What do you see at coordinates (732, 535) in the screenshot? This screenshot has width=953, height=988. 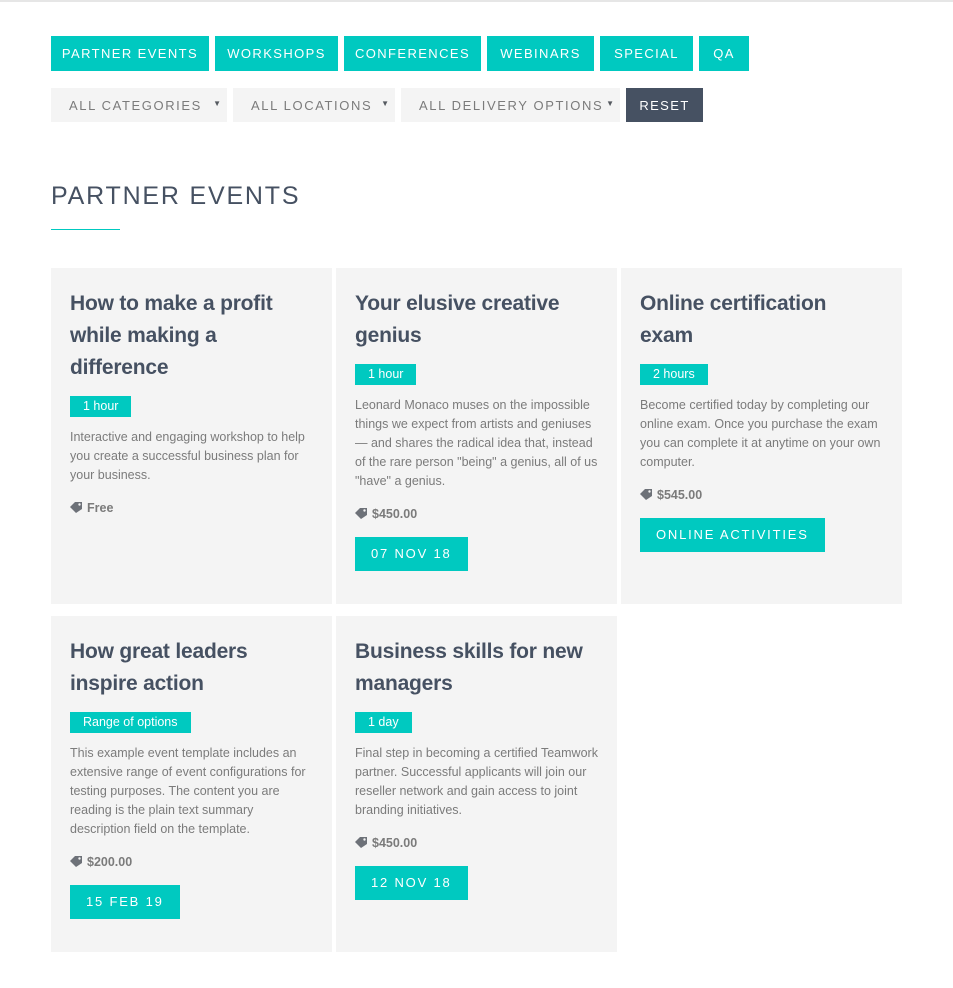 I see `online-activities-button: ONLINE ACTIVITIES` at bounding box center [732, 535].